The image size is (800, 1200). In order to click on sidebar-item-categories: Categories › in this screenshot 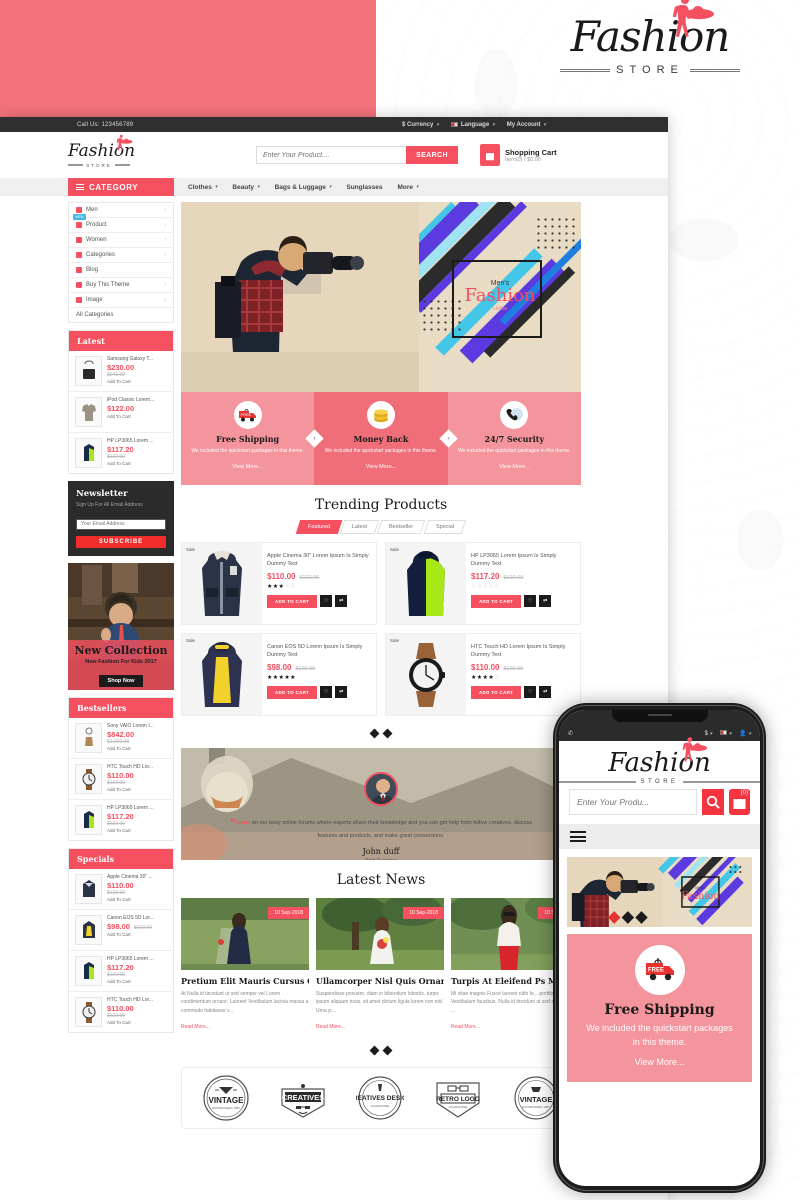, I will do `click(121, 255)`.